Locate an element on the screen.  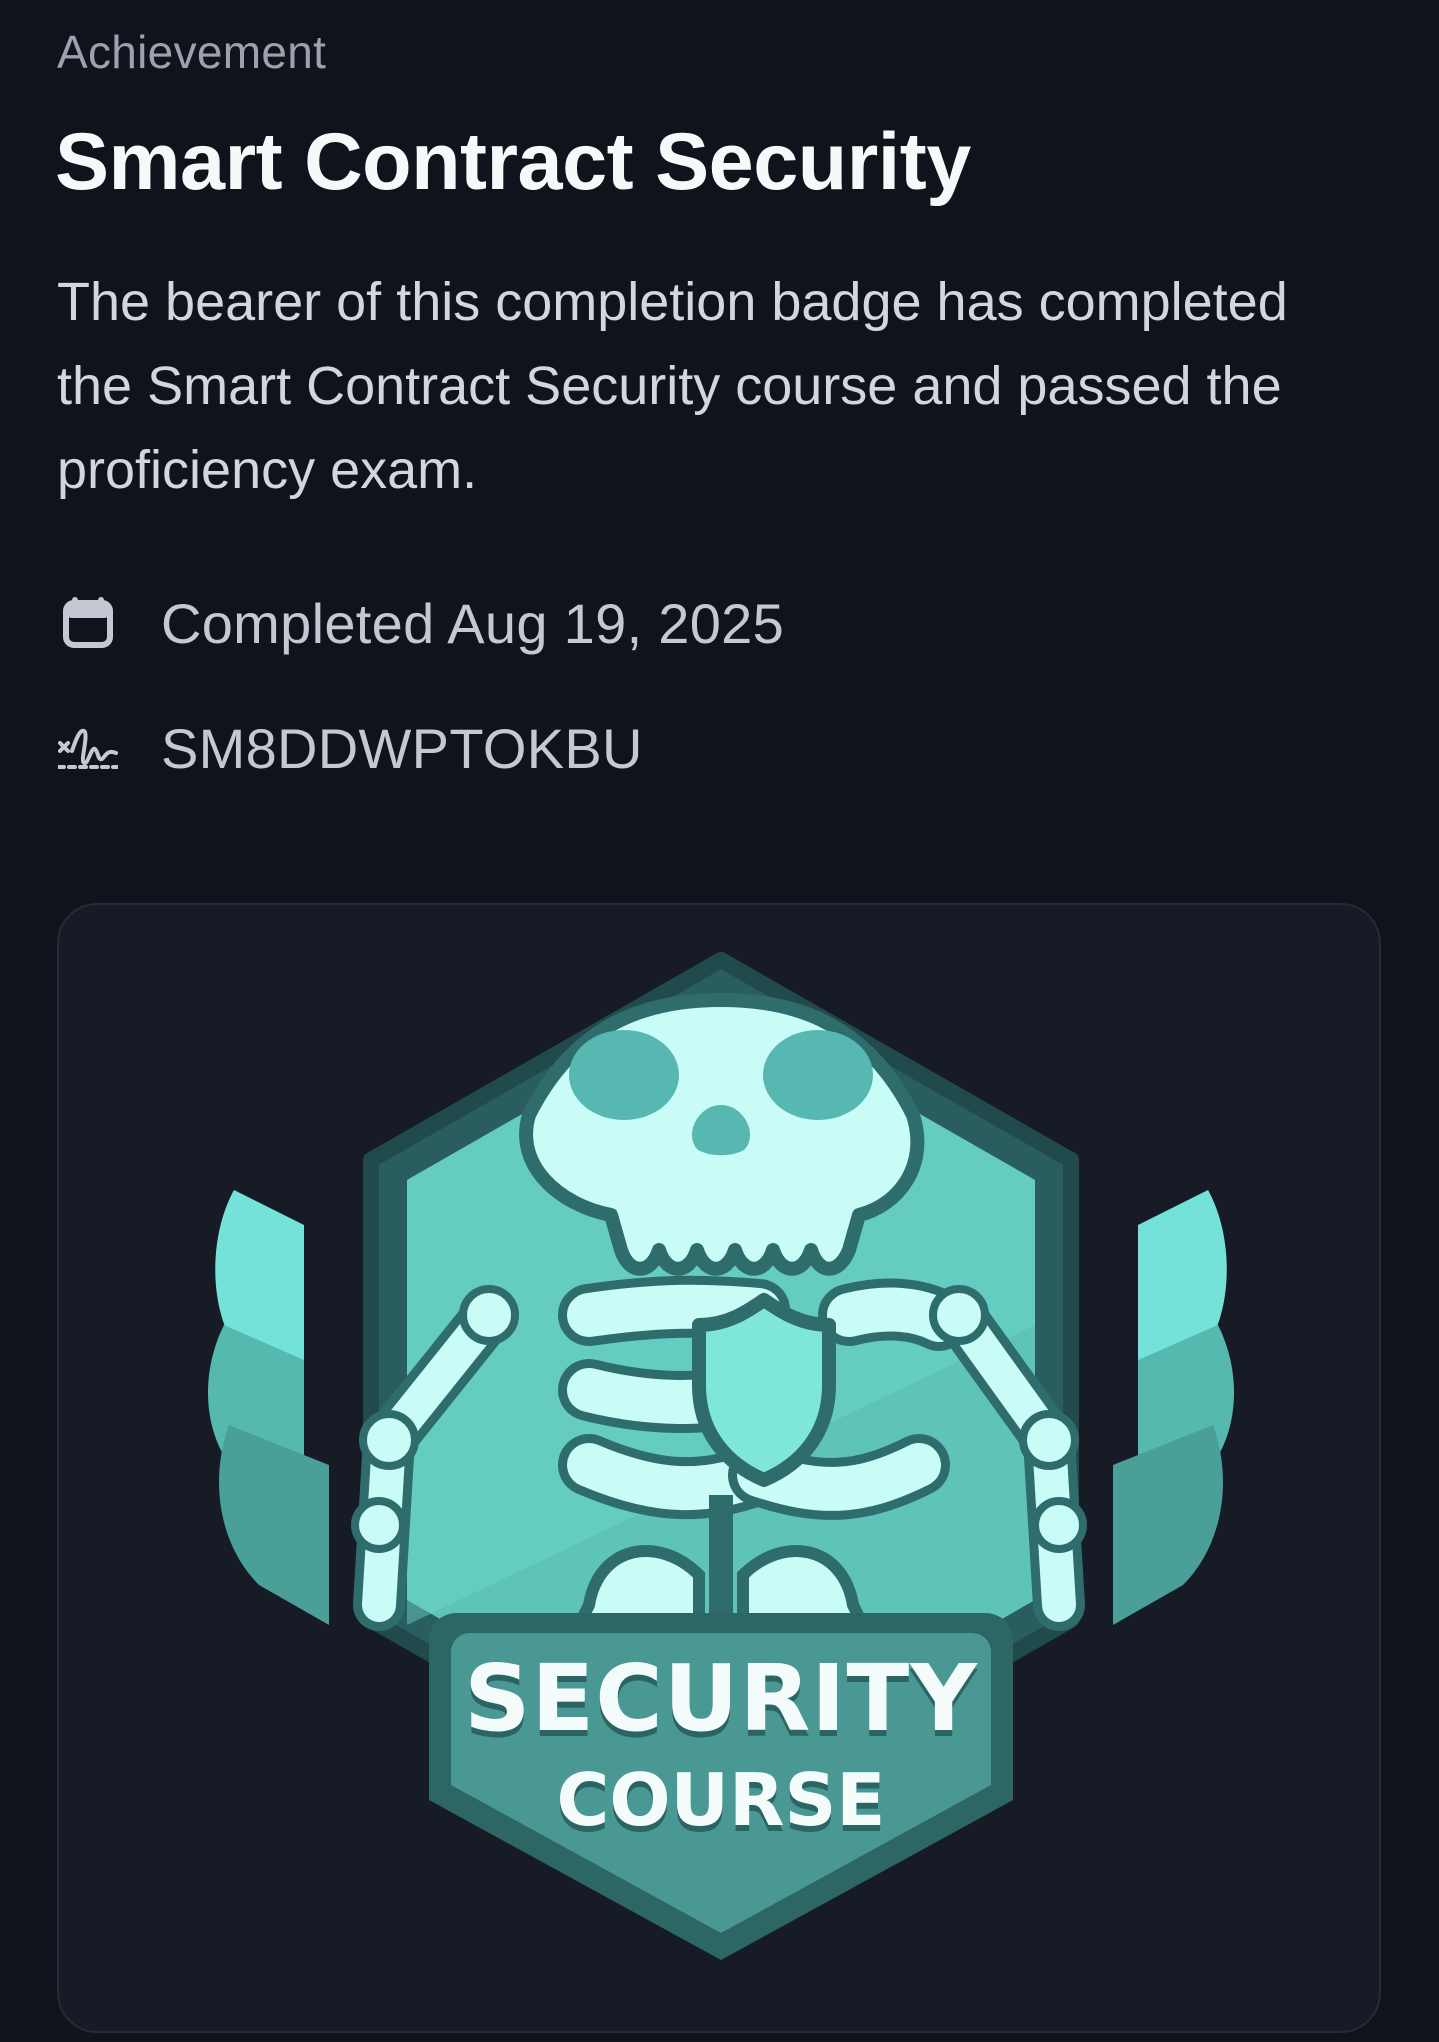
completed-date-row: Completed Aug 19, 2025 is located at coordinates (420, 623).